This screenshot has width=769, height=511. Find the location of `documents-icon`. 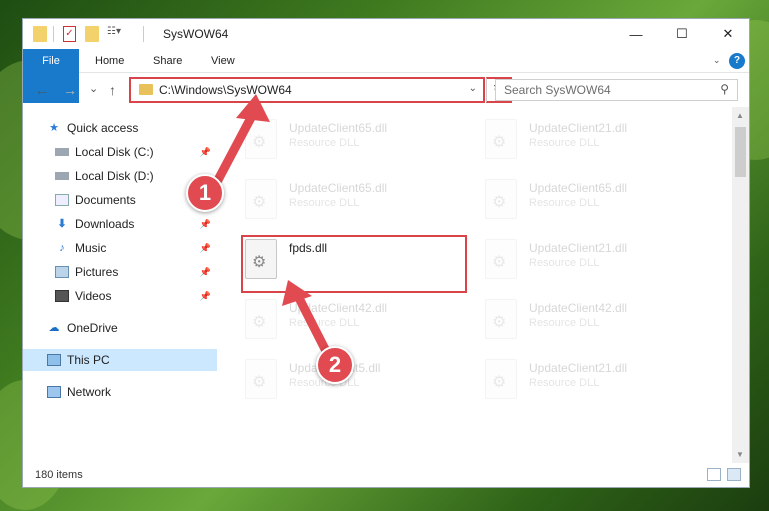

documents-icon is located at coordinates (62, 200).